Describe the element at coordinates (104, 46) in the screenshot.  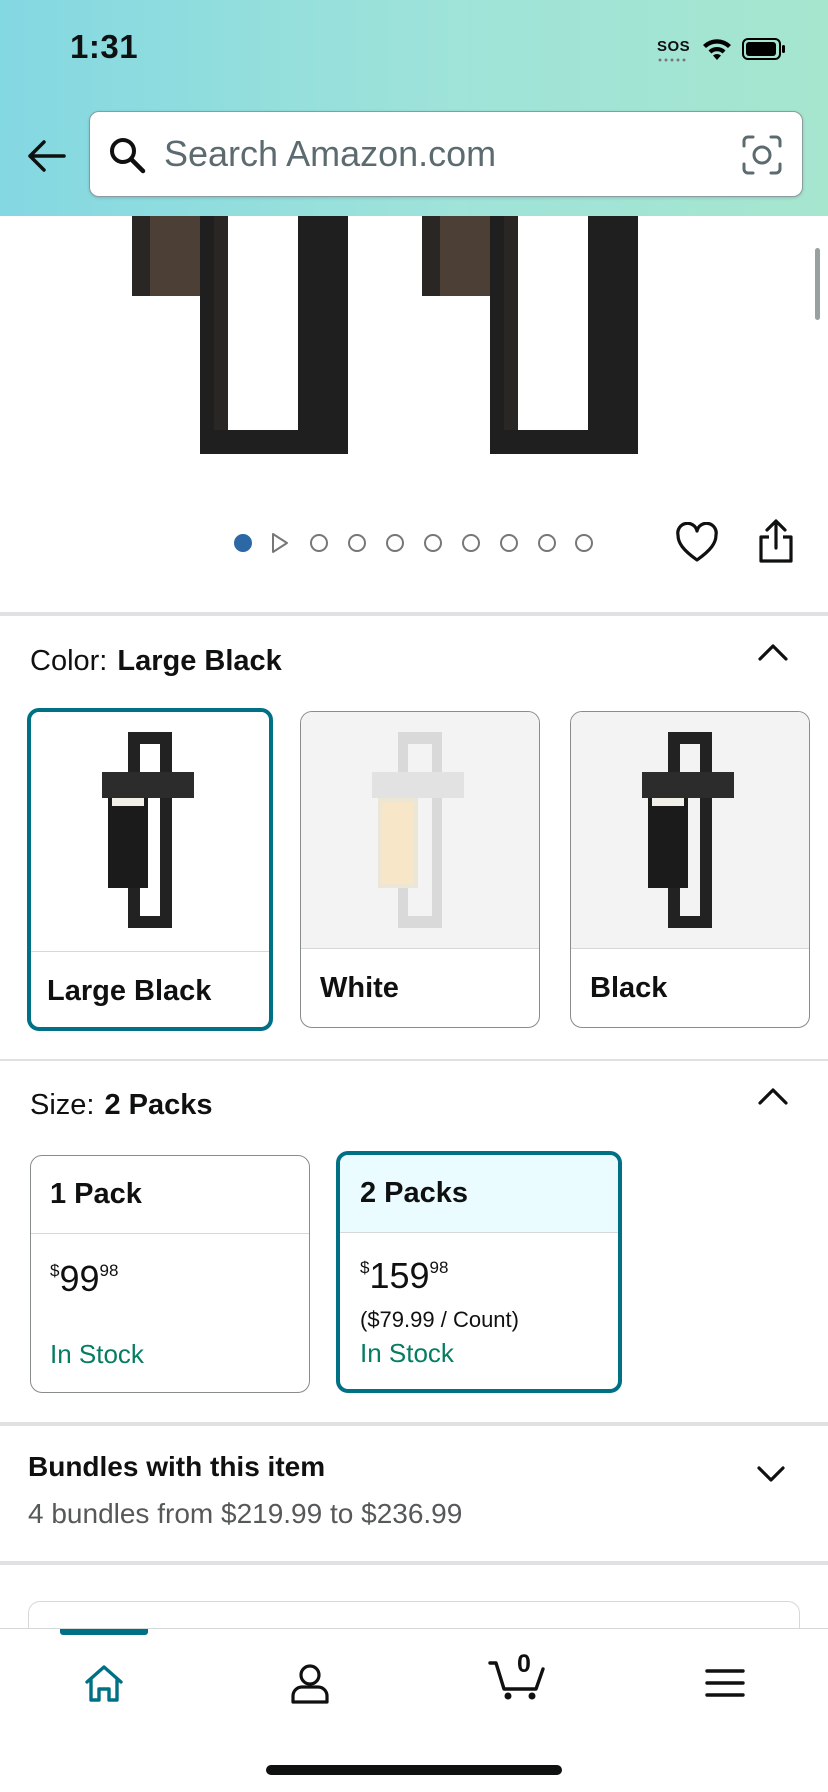
I see `status-time: 1:31` at that location.